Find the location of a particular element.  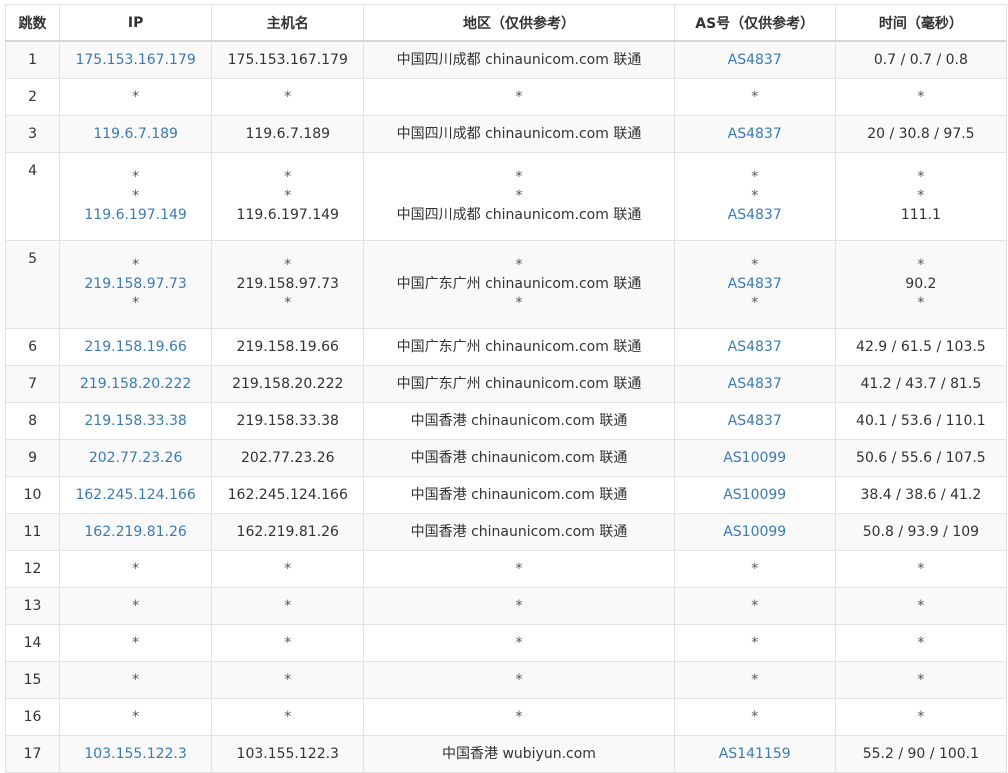

ip-address-link: 119.6.7.189 is located at coordinates (136, 134).